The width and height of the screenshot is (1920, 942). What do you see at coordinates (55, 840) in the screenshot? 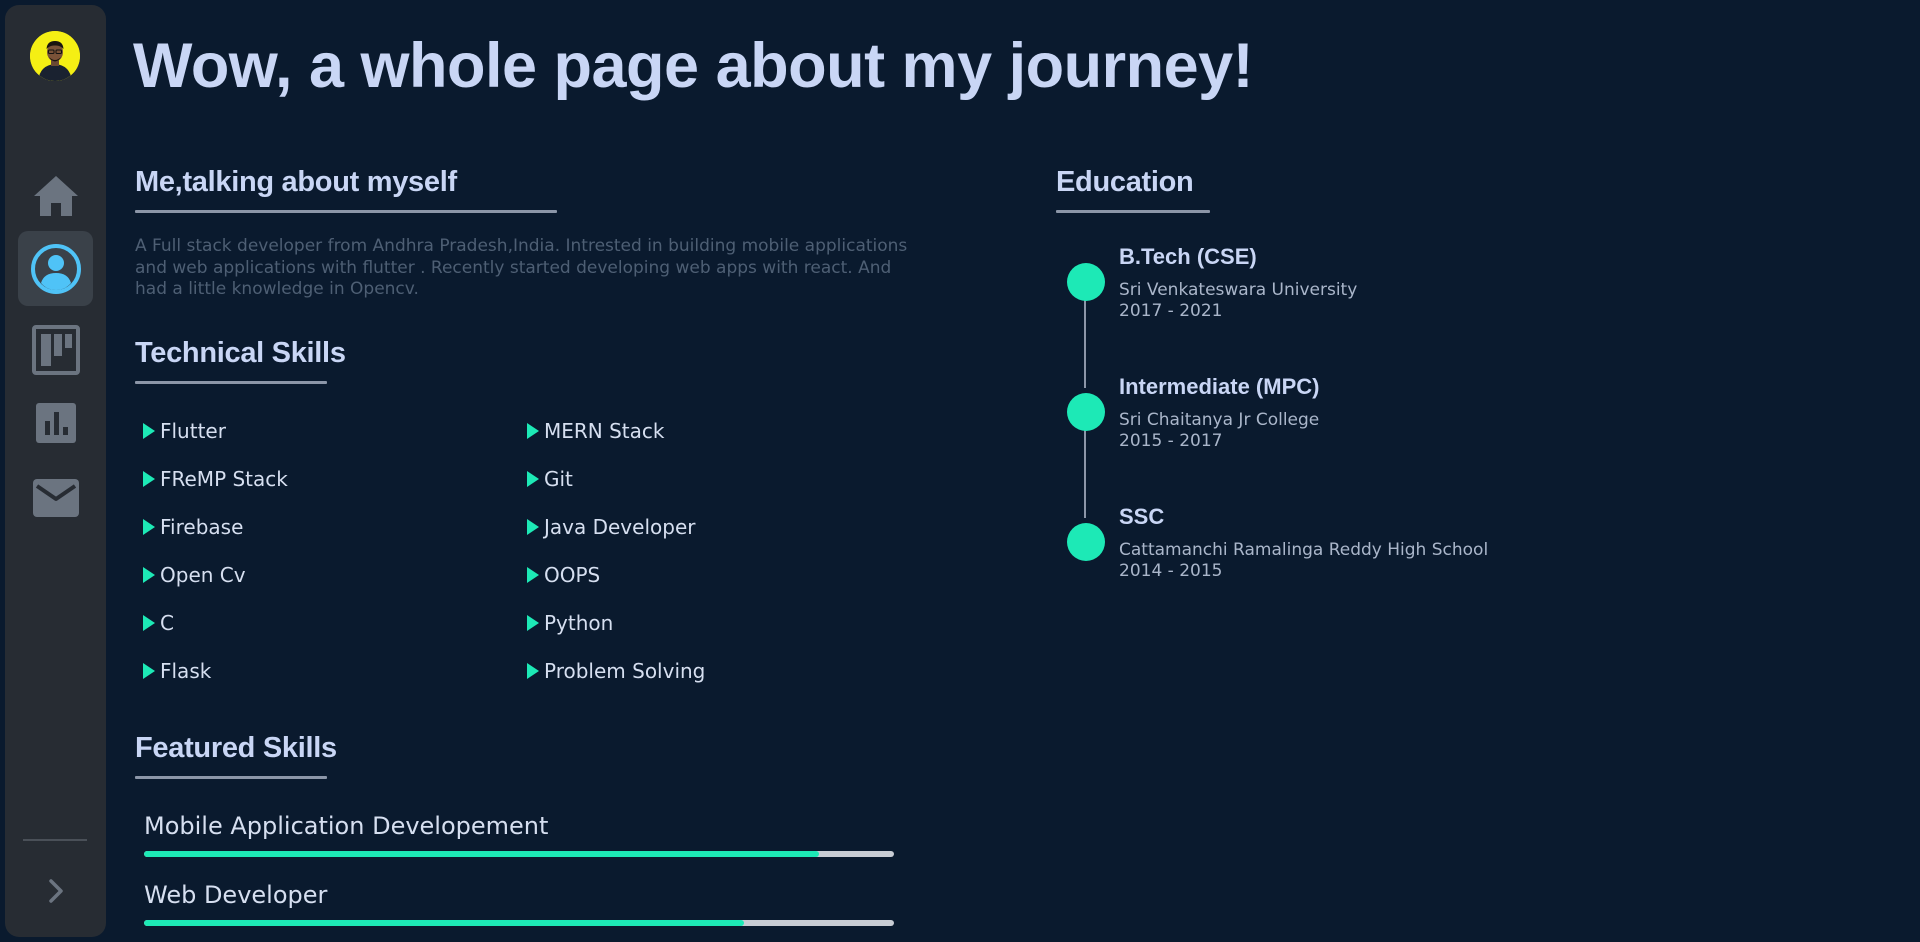
I see `sidebar-divider` at bounding box center [55, 840].